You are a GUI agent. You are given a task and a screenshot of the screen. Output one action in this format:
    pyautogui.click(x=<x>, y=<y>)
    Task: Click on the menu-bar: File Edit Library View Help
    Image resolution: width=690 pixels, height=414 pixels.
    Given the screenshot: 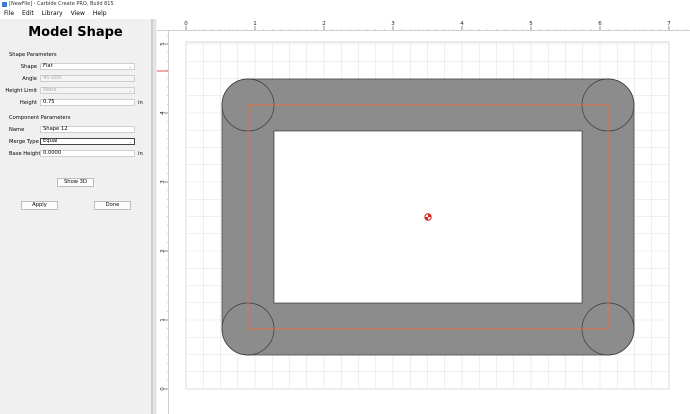 What is the action you would take?
    pyautogui.click(x=345, y=14)
    